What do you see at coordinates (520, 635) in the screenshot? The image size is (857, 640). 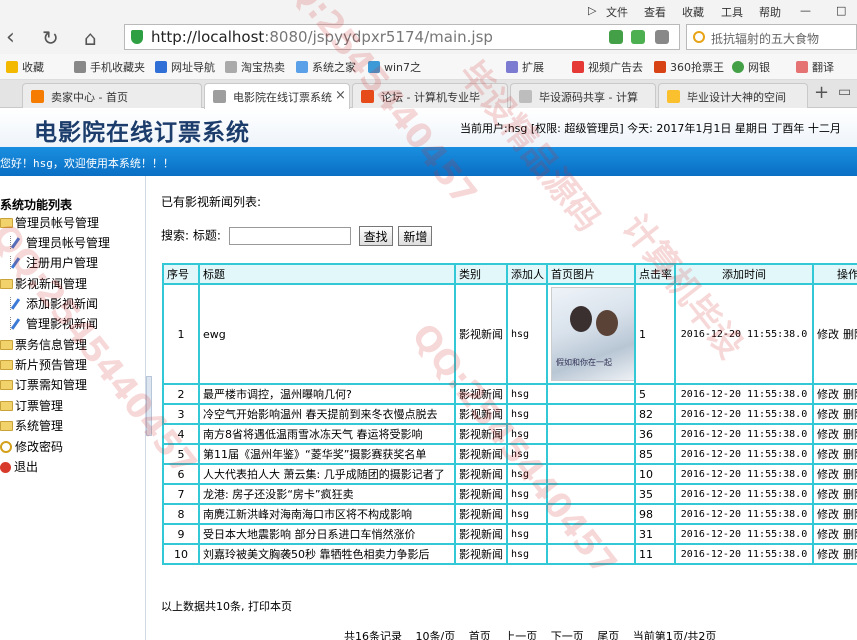 I see `pager-prev: 上一页` at bounding box center [520, 635].